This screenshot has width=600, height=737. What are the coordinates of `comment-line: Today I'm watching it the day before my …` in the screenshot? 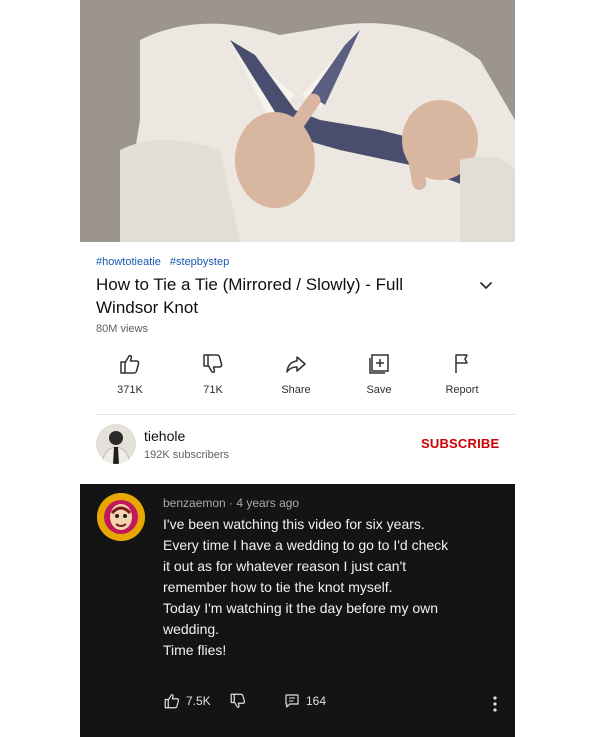 It's located at (301, 608).